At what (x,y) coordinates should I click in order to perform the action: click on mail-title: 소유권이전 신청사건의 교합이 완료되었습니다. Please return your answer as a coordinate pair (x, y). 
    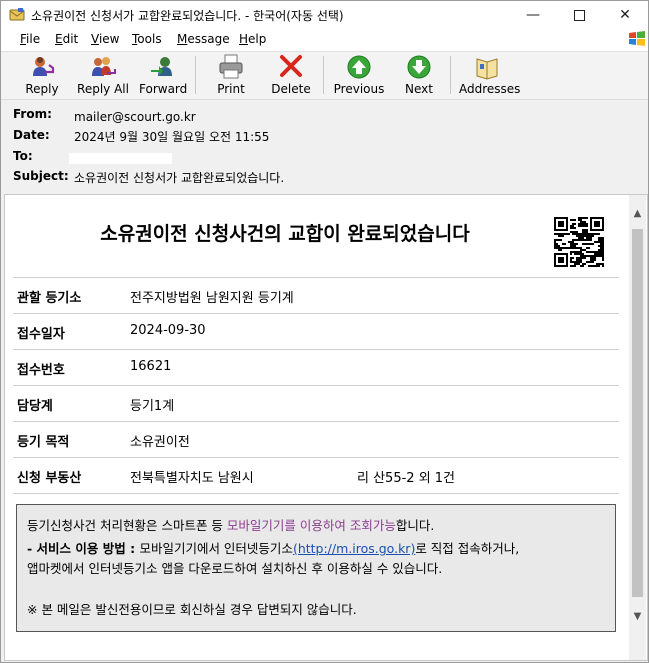
    Looking at the image, I should click on (285, 234).